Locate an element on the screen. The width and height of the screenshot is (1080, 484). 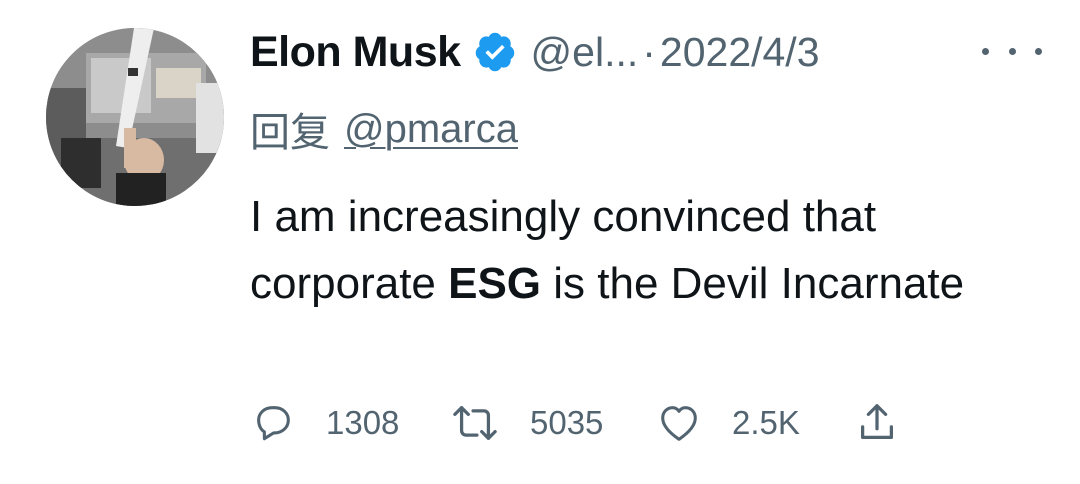
retweet-button: 5035 is located at coordinates (526, 423).